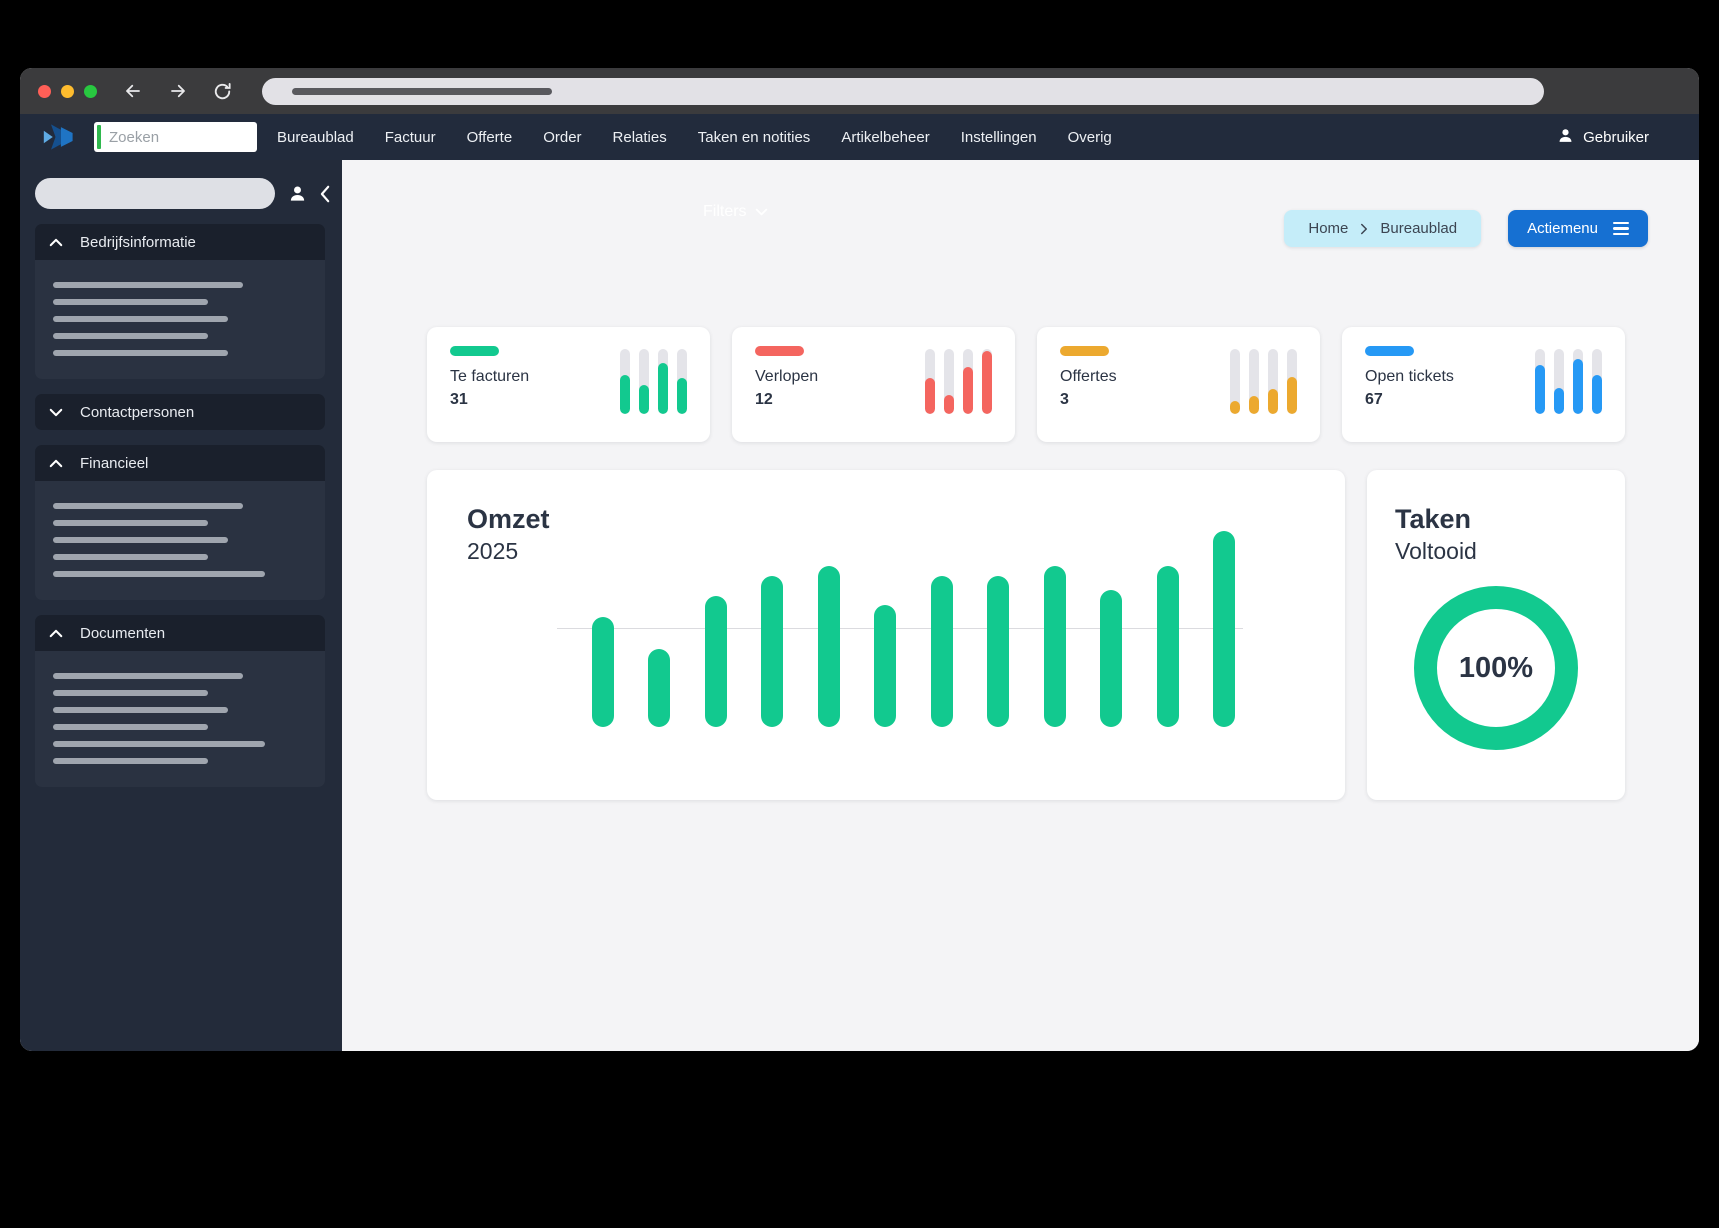  I want to click on url-placeholder, so click(422, 91).